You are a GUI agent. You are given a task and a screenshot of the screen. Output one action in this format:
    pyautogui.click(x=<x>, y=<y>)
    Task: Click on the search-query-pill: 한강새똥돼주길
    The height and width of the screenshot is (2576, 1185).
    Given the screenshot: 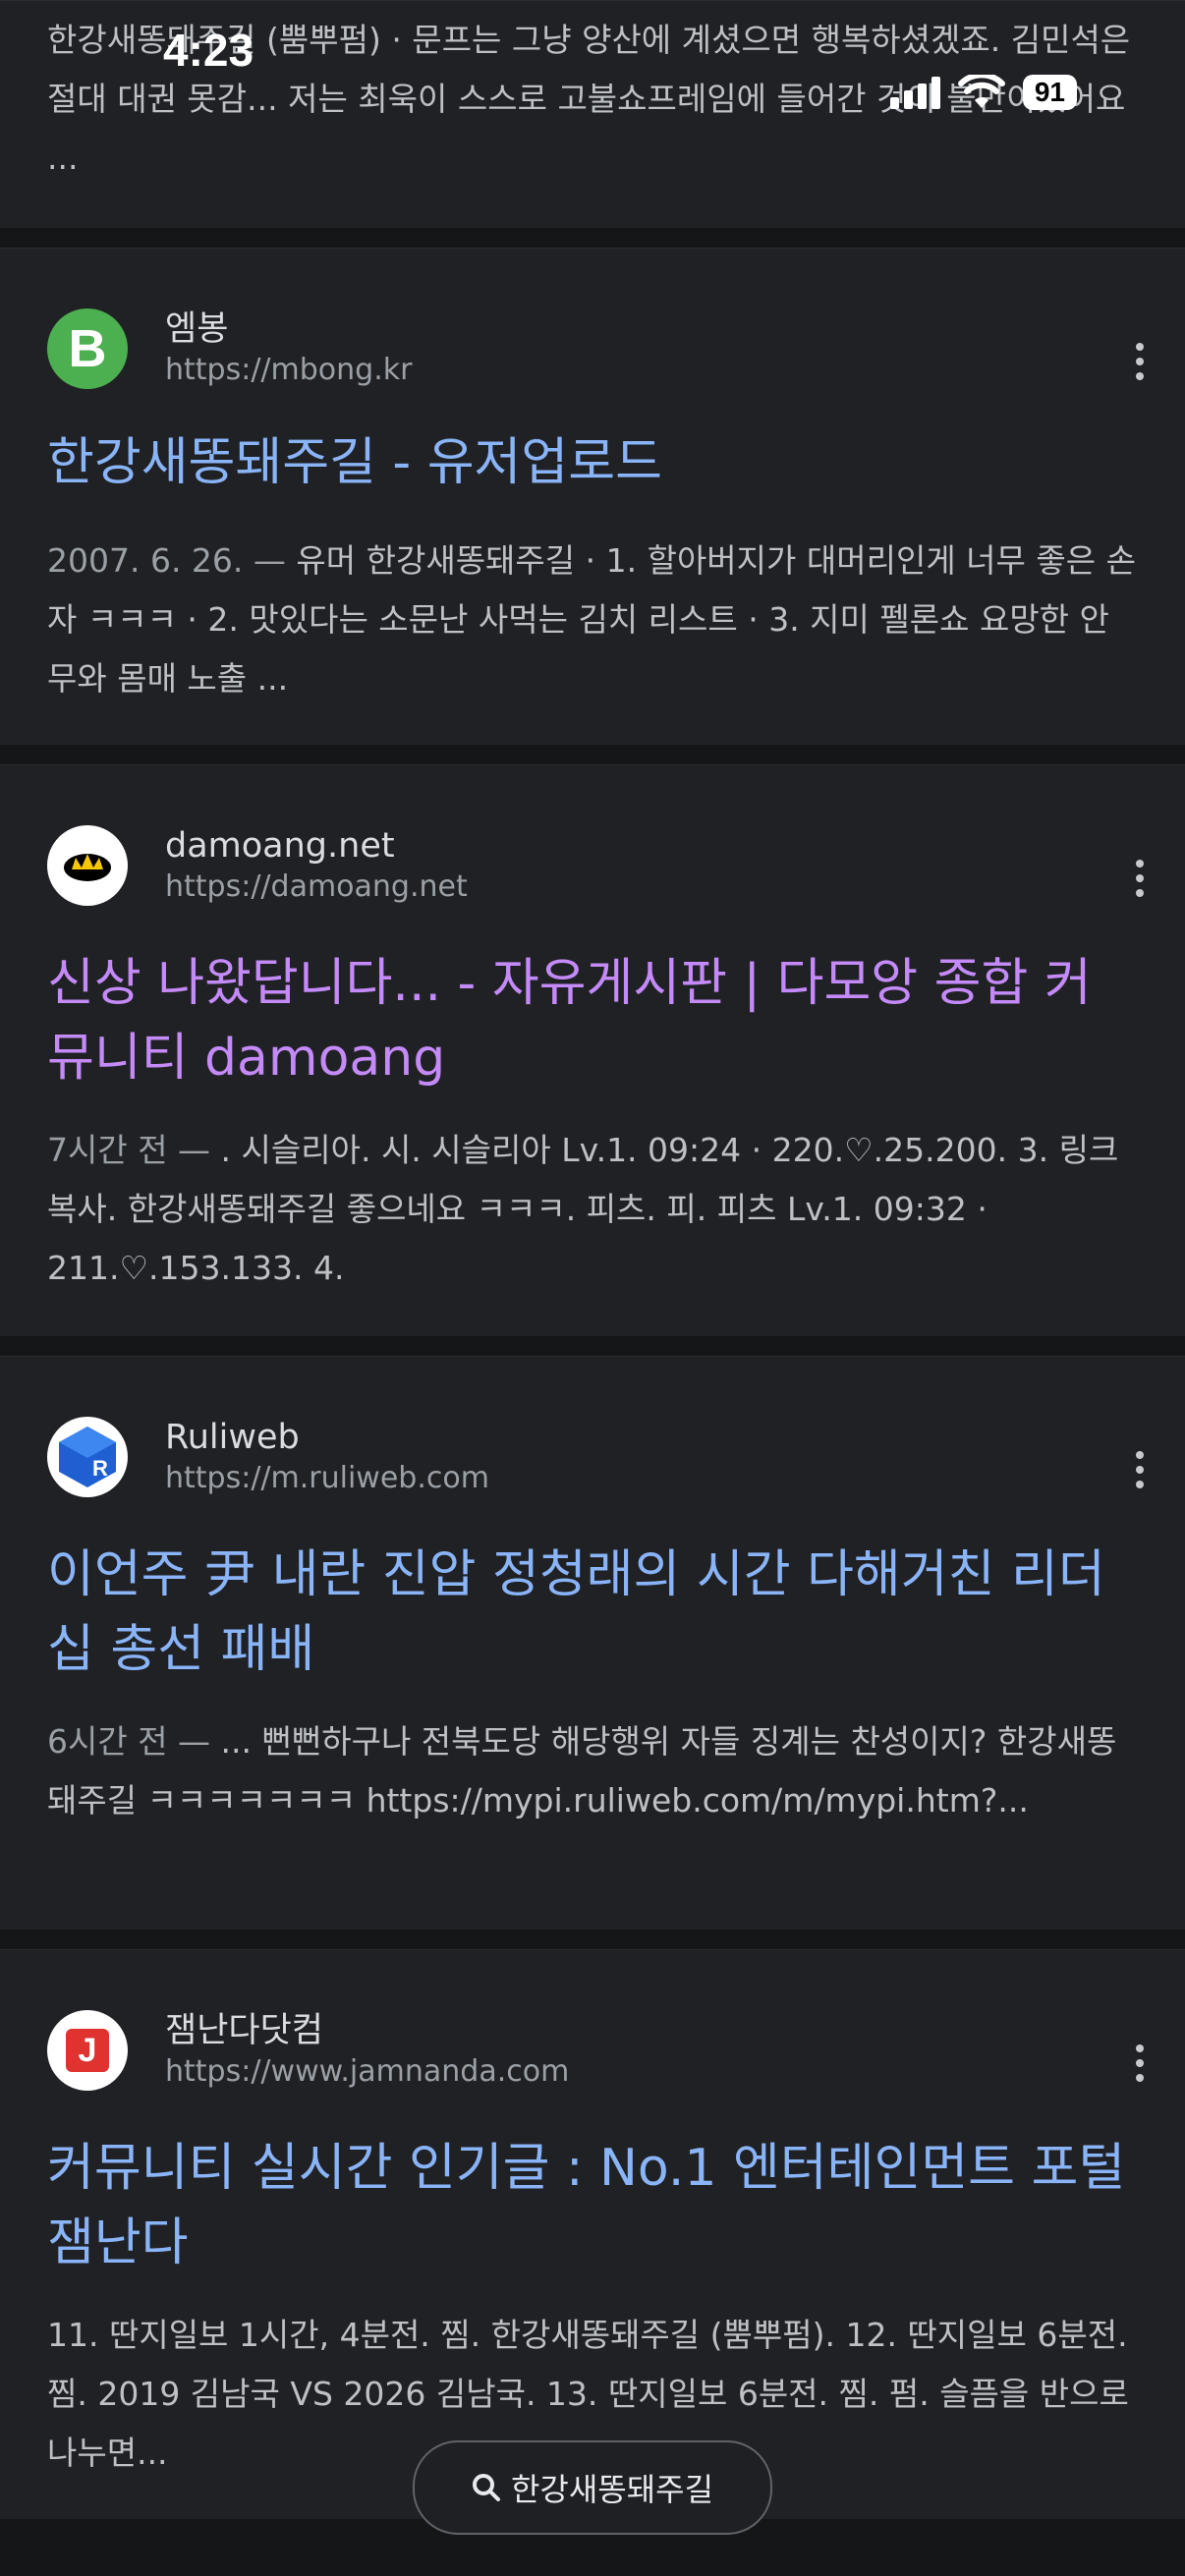 What is the action you would take?
    pyautogui.click(x=592, y=2487)
    